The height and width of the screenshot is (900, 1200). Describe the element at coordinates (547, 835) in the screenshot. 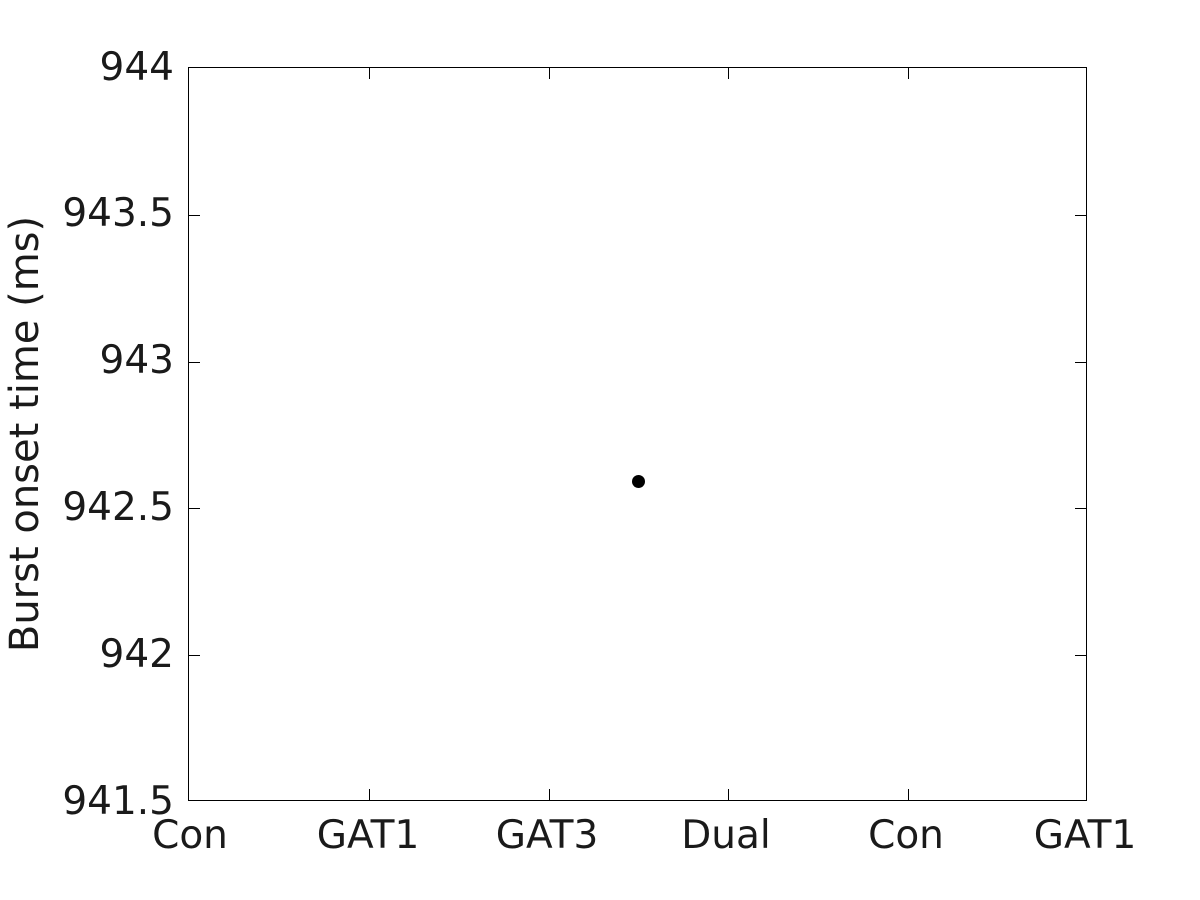

I see `x-tick-label-2: GAT3` at that location.